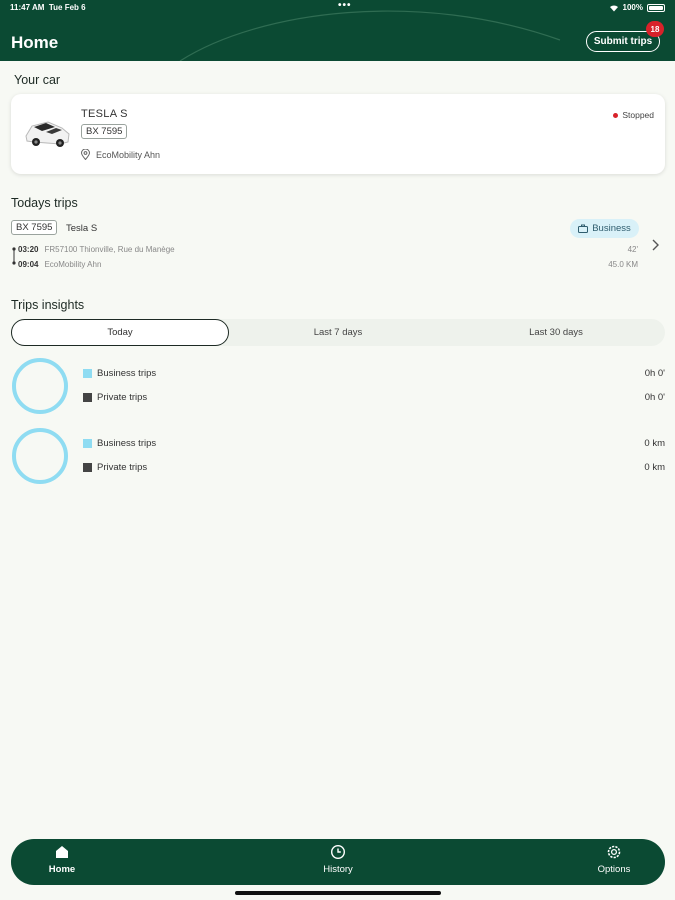 The height and width of the screenshot is (900, 675). I want to click on wifi-icon, so click(613, 7).